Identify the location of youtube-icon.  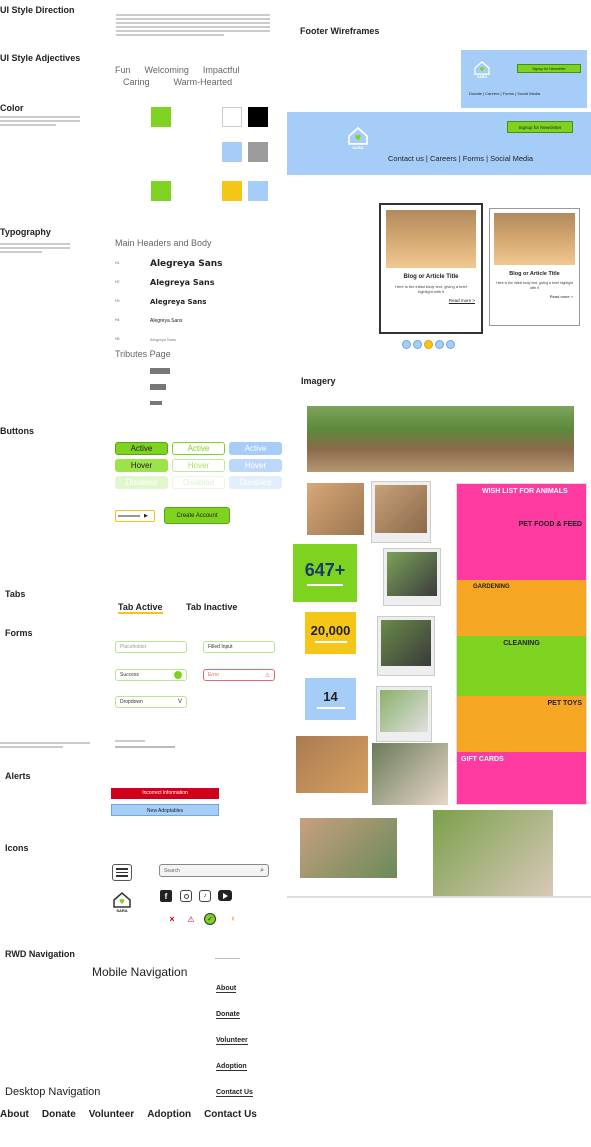
(225, 895).